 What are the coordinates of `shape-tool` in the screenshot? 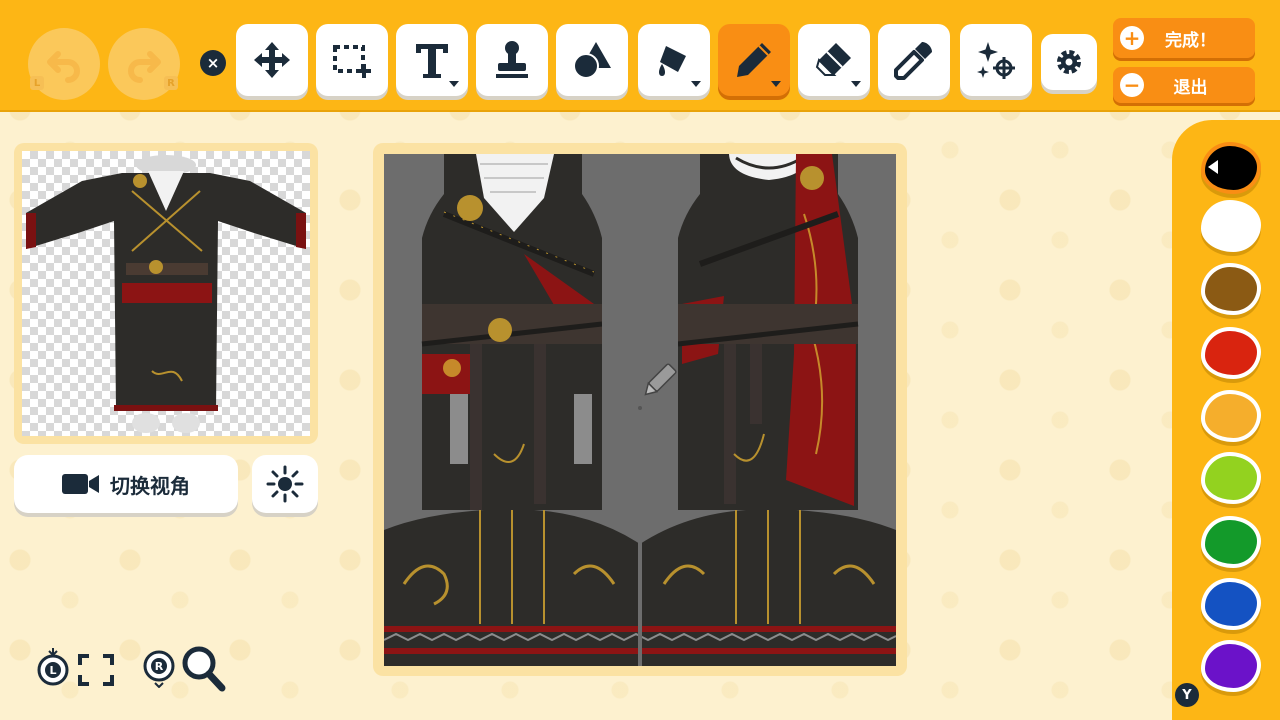 It's located at (592, 60).